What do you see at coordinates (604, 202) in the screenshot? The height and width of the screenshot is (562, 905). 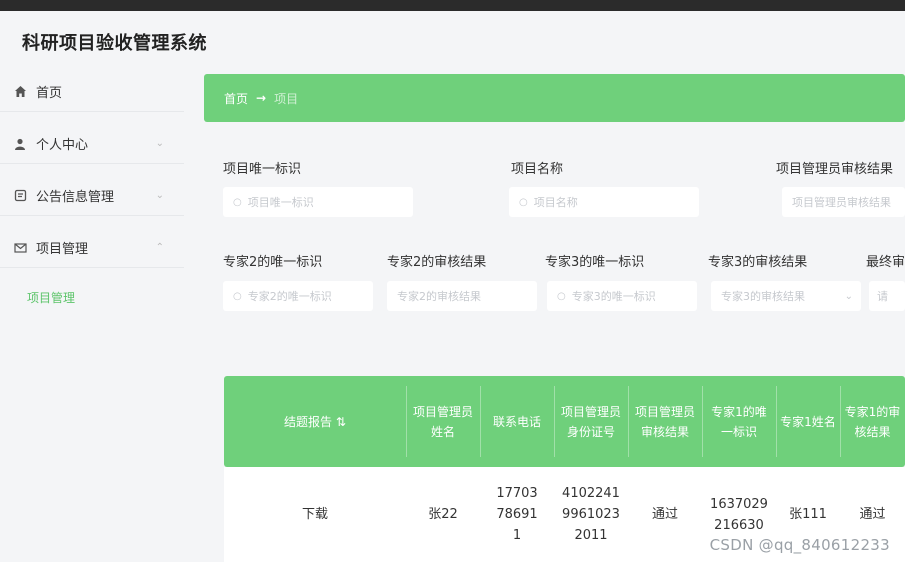 I see `project-name-input: ○ 项目名称` at bounding box center [604, 202].